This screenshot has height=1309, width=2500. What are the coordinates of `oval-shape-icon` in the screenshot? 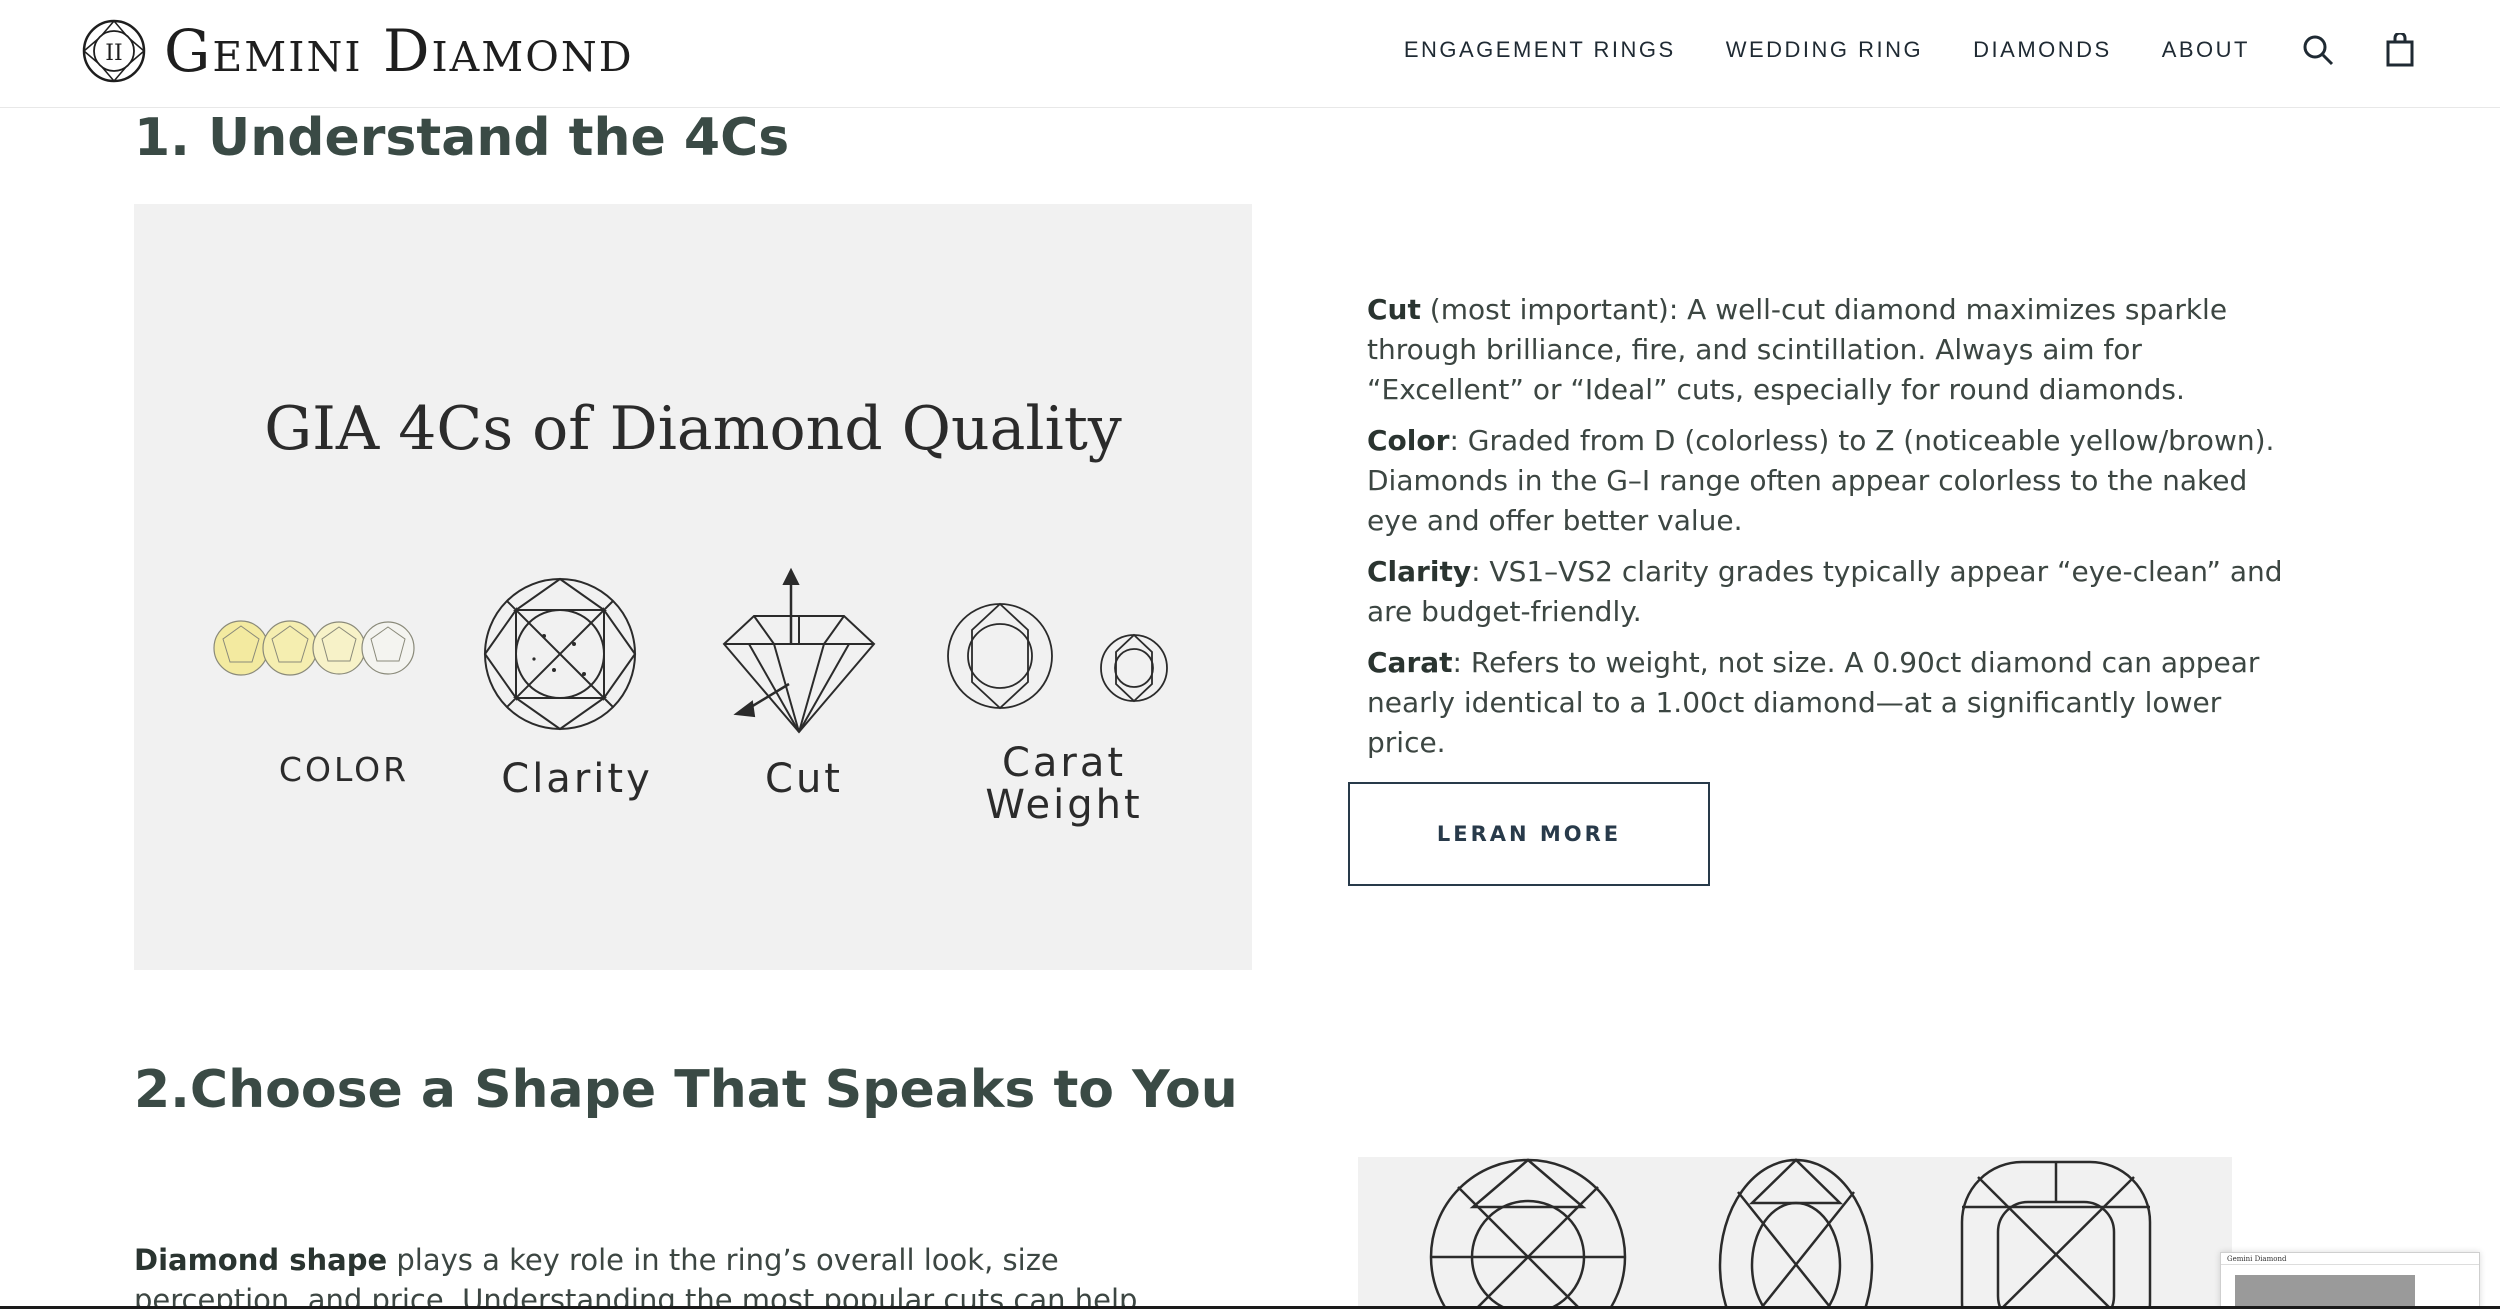 It's located at (1796, 1233).